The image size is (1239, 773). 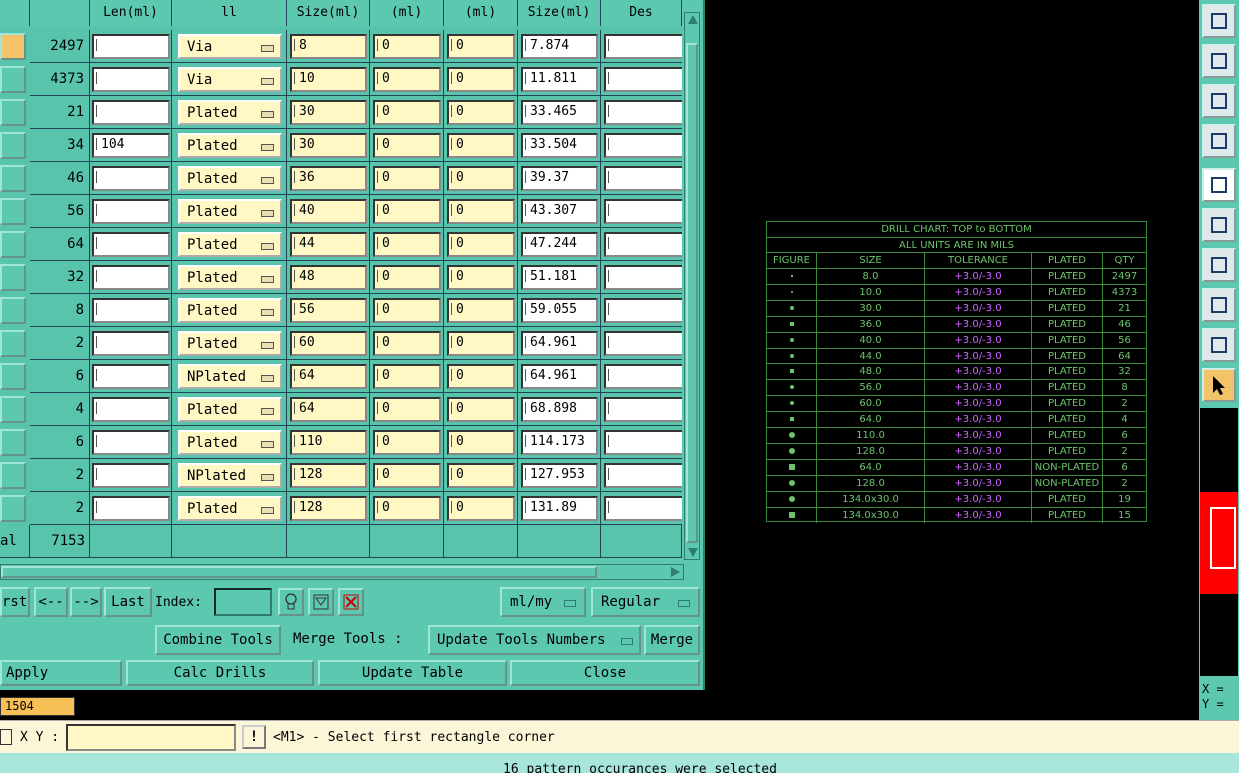 I want to click on delete-icon, so click(x=351, y=602).